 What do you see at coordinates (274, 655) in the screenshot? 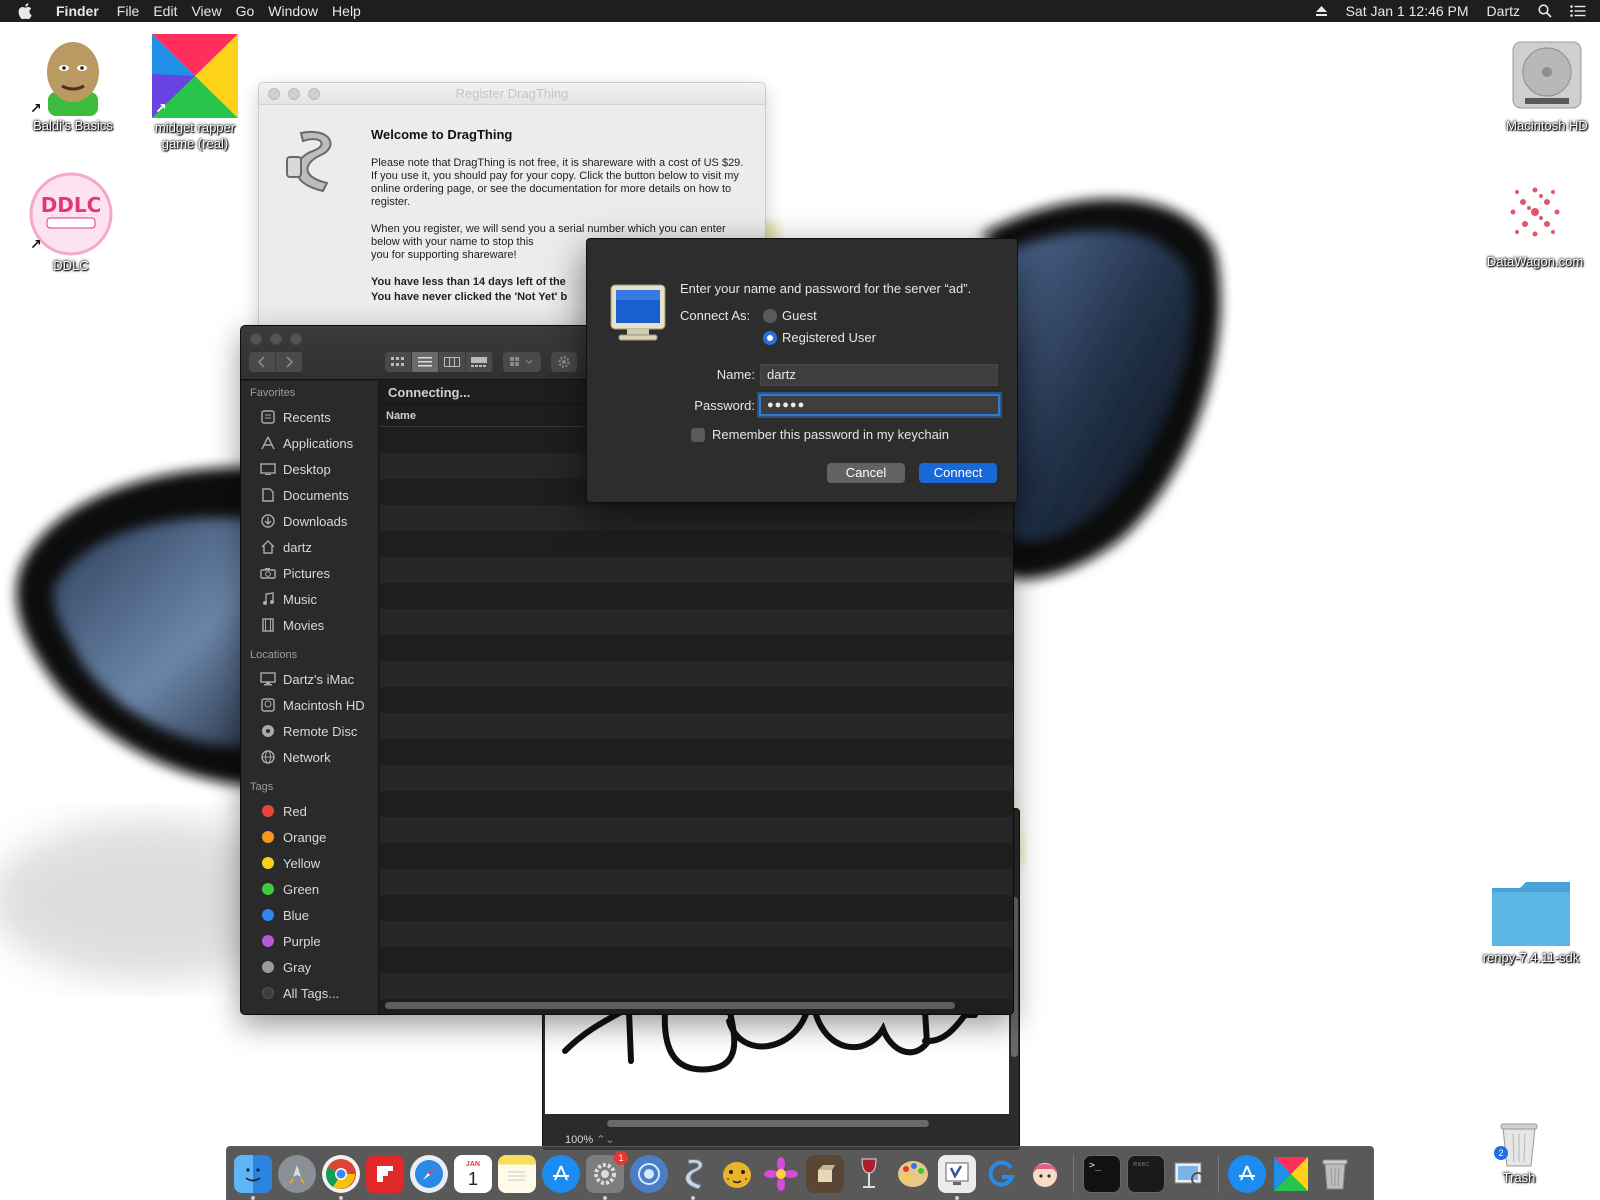
I see `sidebar-section-header: Locations` at bounding box center [274, 655].